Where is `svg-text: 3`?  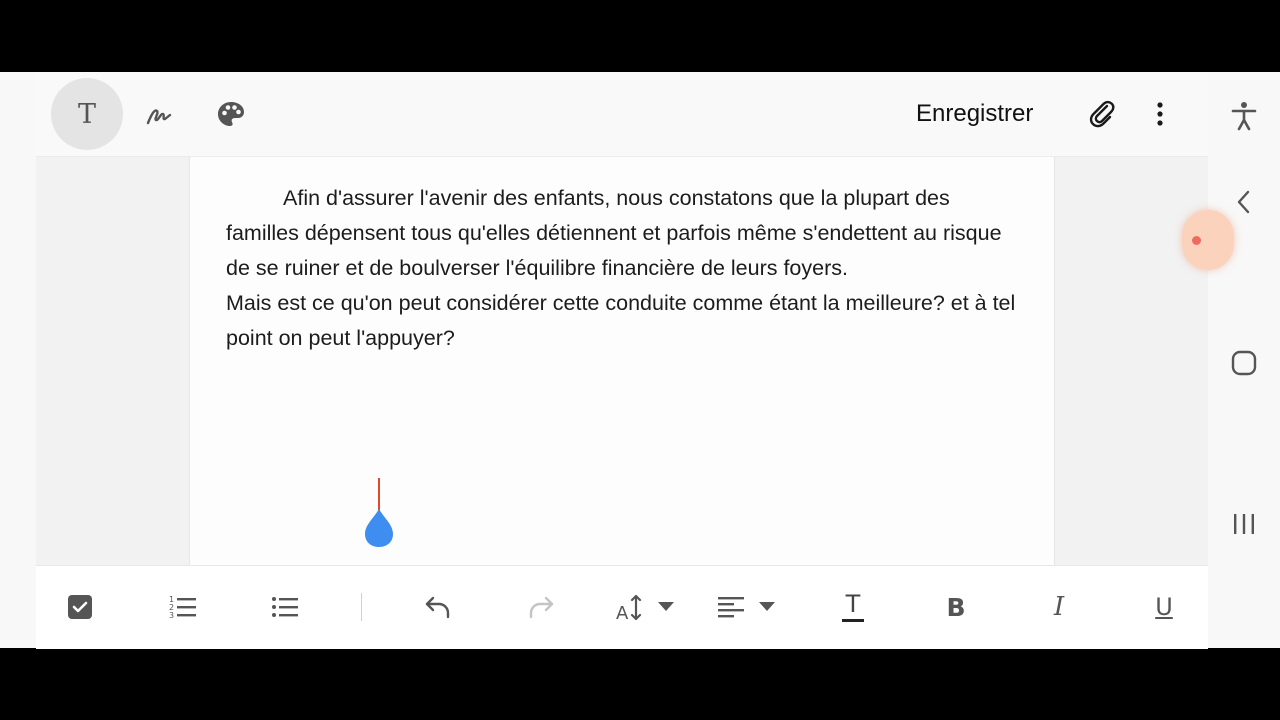 svg-text: 3 is located at coordinates (171, 615).